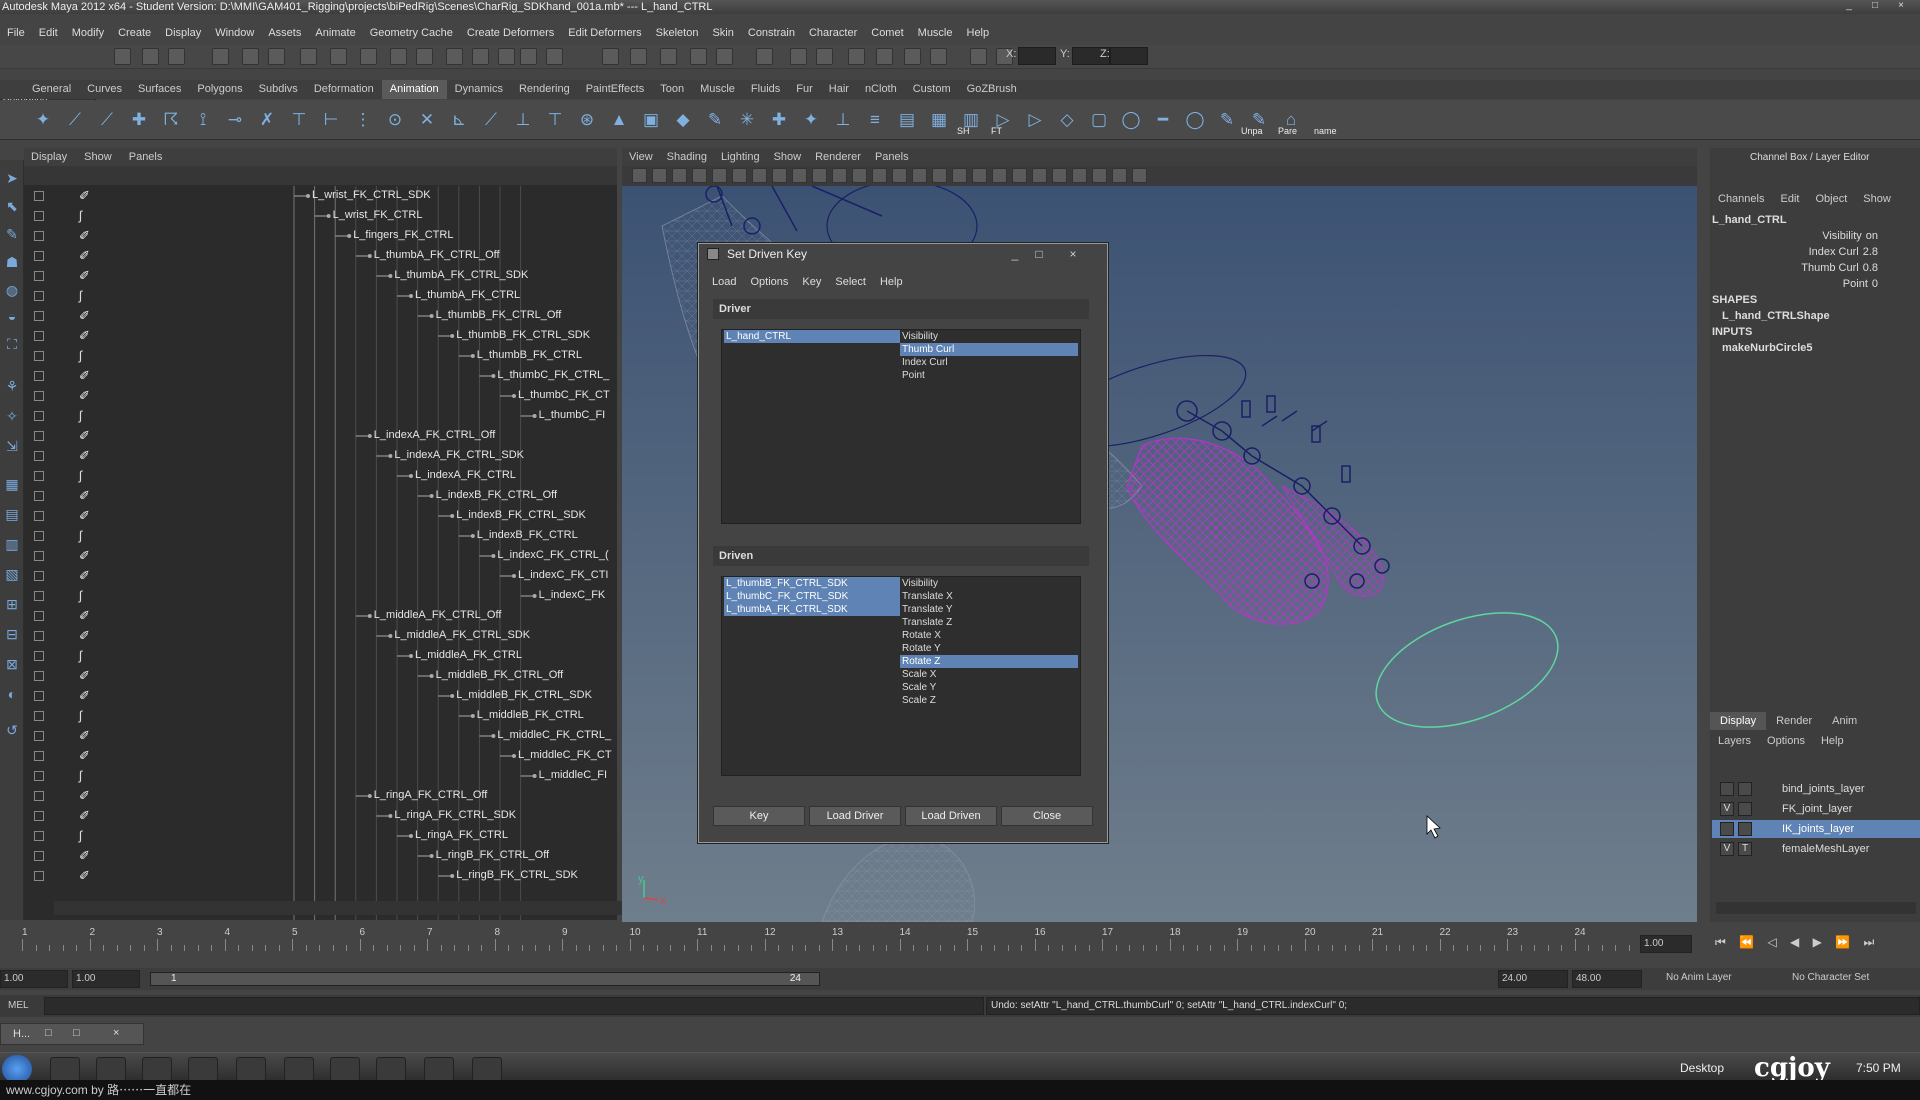 This screenshot has width=1920, height=1100. I want to click on shelf-tool-icon-24: ✦, so click(811, 120).